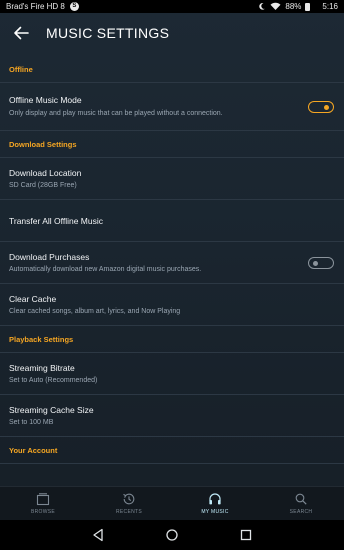  I want to click on tab-label: RECENTS, so click(129, 512).